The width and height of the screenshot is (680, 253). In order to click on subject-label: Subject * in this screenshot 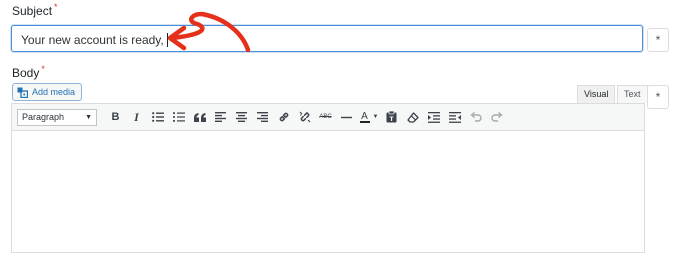, I will do `click(35, 10)`.